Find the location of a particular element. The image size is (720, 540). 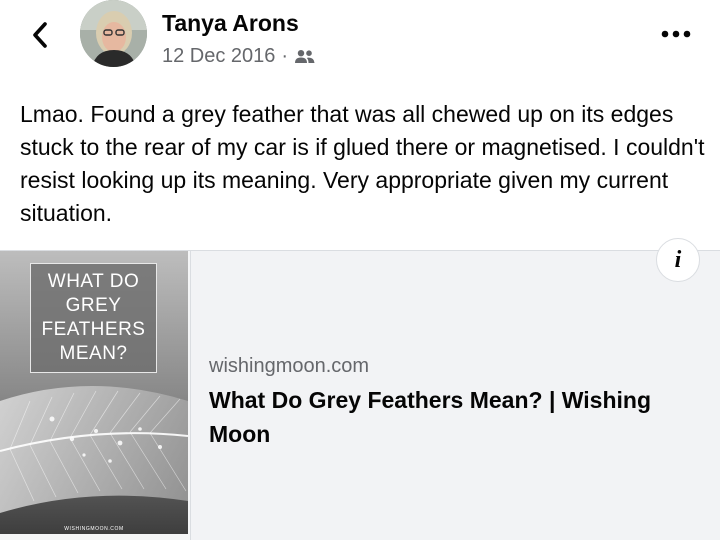

avatar is located at coordinates (113, 33).